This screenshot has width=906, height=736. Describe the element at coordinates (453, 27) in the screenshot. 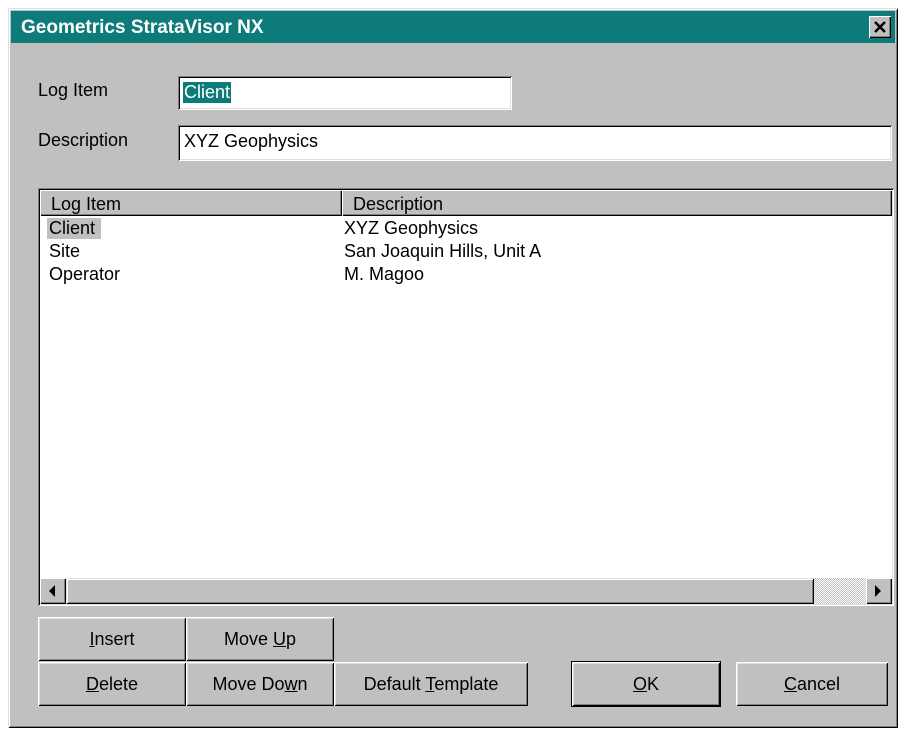

I see `title-bar: Geometrics StrataVisor NX` at that location.